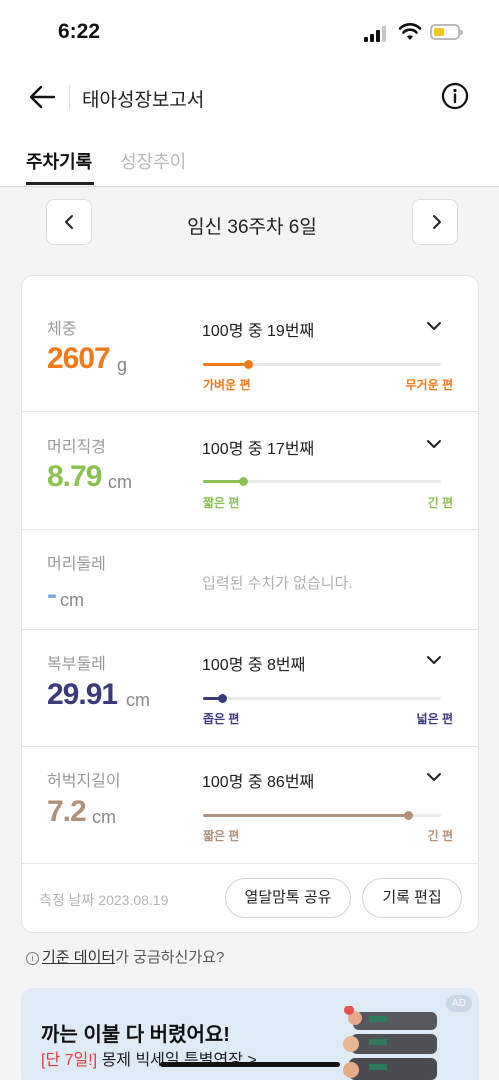 This screenshot has height=1080, width=499. Describe the element at coordinates (250, 471) in the screenshot. I see `measurement-row-head-diameter: 머리직경 8.79 cm 100명 중 17번째 짧은 편 긴 편` at that location.